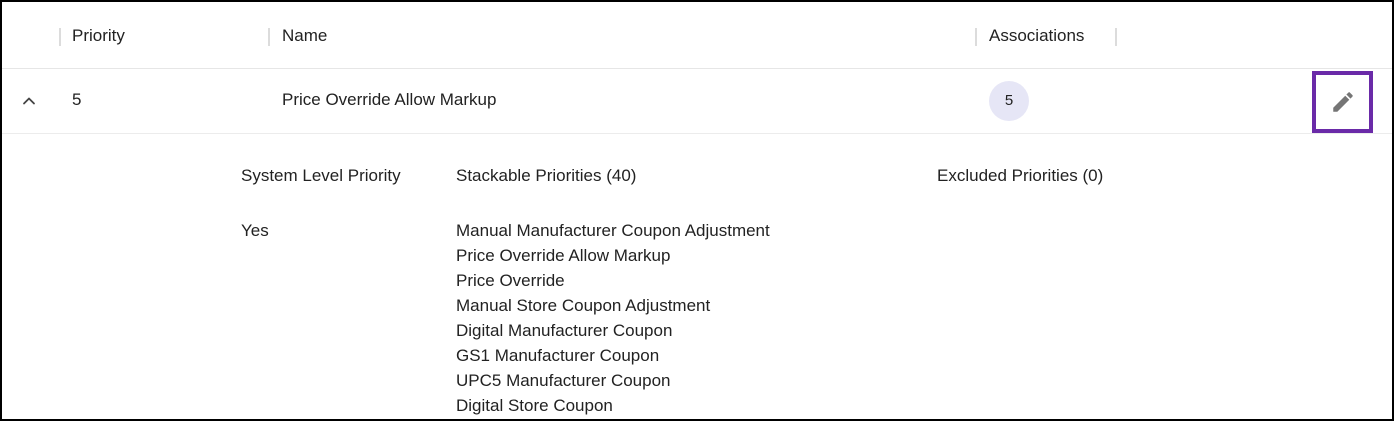  What do you see at coordinates (1036, 36) in the screenshot?
I see `column-header-associations: Associations` at bounding box center [1036, 36].